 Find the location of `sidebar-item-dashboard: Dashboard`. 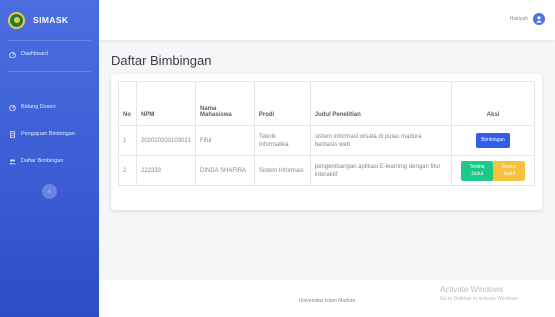

sidebar-item-dashboard: Dashboard is located at coordinates (49, 54).